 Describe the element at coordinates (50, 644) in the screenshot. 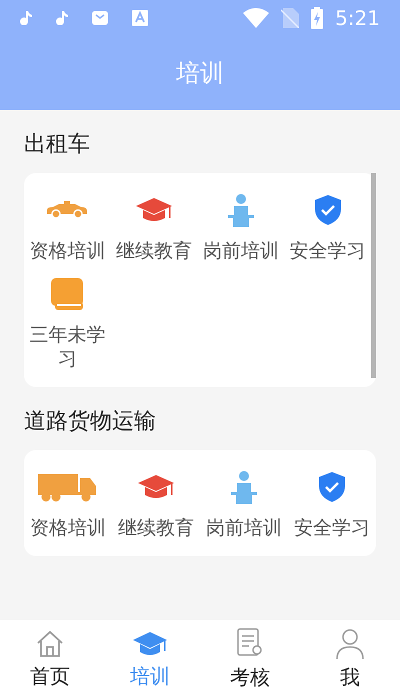

I see `home-icon` at that location.